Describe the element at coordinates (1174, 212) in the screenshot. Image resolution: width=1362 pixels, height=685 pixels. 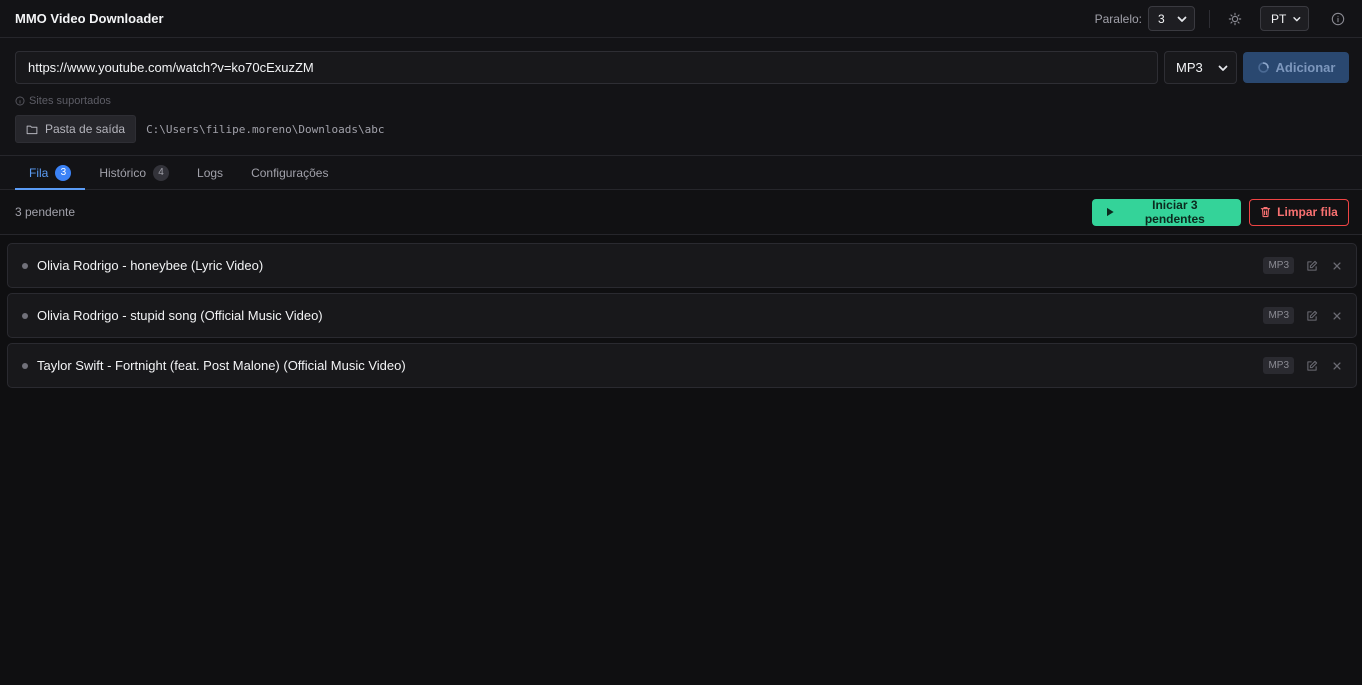
I see `start-pending-label: Iniciar 3 pendentes` at that location.